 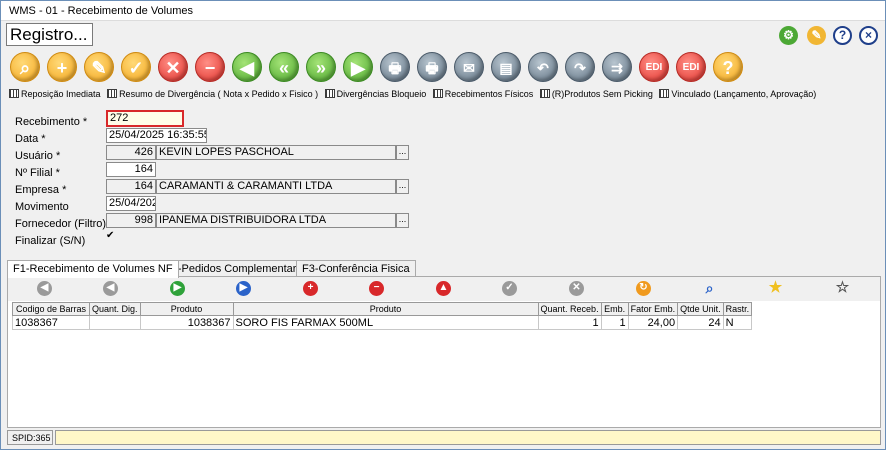 What do you see at coordinates (643, 288) in the screenshot?
I see `grid-refresh-icon: ↻` at bounding box center [643, 288].